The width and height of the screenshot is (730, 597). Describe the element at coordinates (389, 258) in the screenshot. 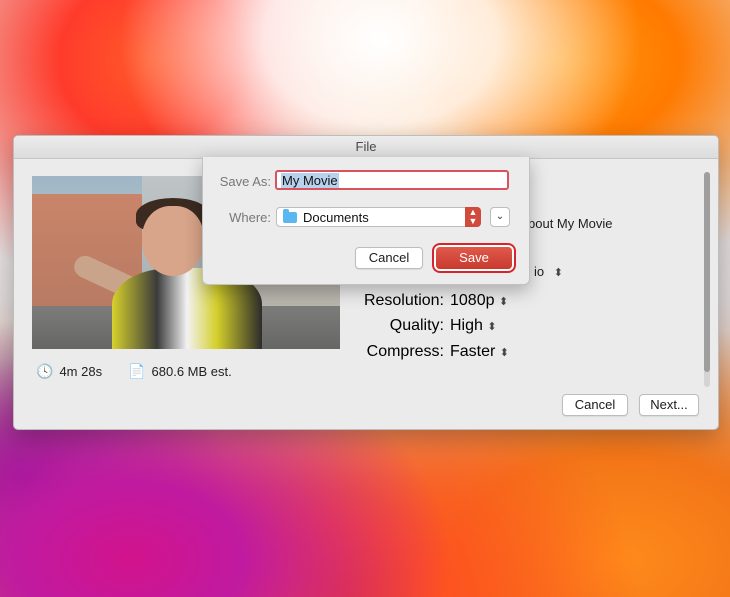

I see `sheet-cancel-button: Cancel` at that location.